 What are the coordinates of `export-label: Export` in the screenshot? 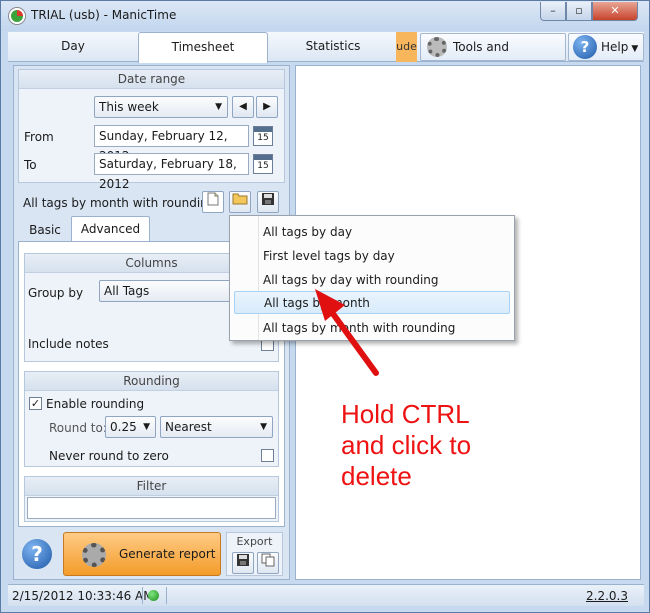 It's located at (254, 541).